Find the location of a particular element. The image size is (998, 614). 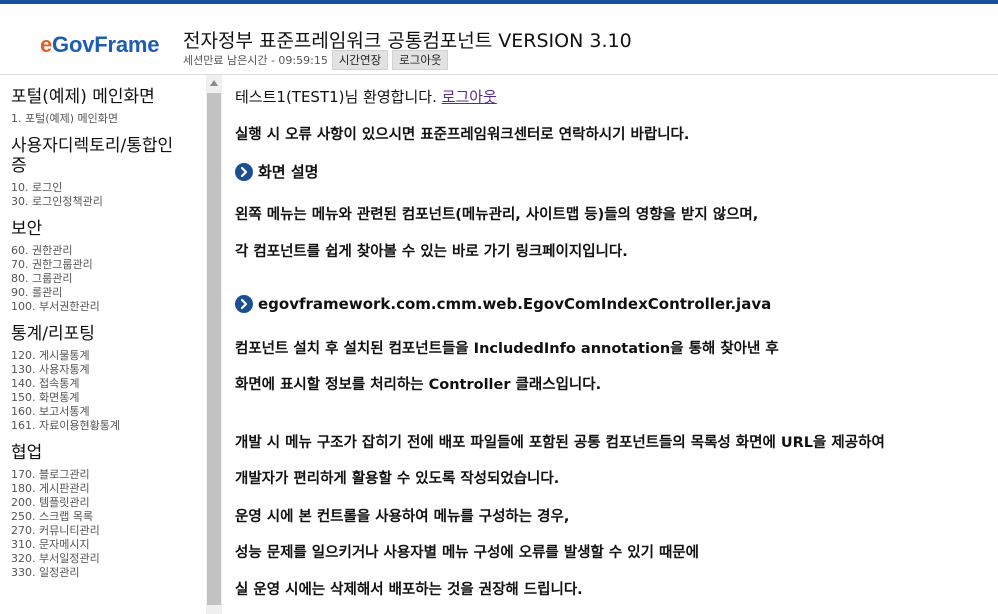

sidebar-item: 161. 자료이용현황통계 is located at coordinates (108, 426).